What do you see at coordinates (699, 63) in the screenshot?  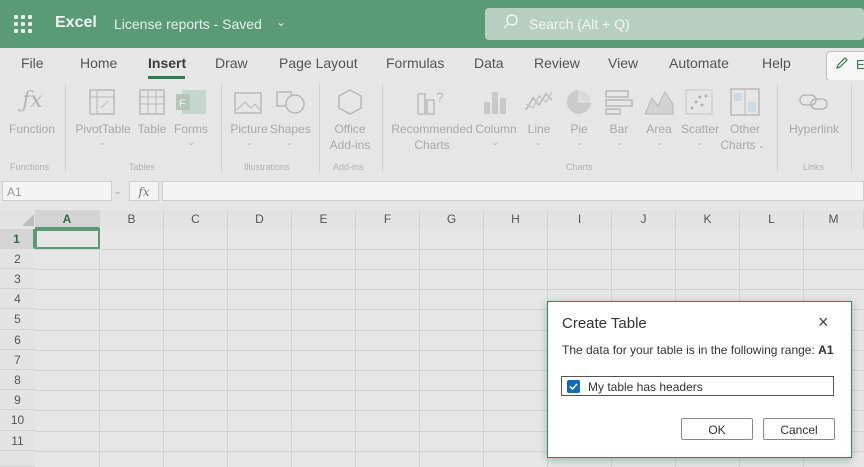 I see `tab-automate: Automate` at bounding box center [699, 63].